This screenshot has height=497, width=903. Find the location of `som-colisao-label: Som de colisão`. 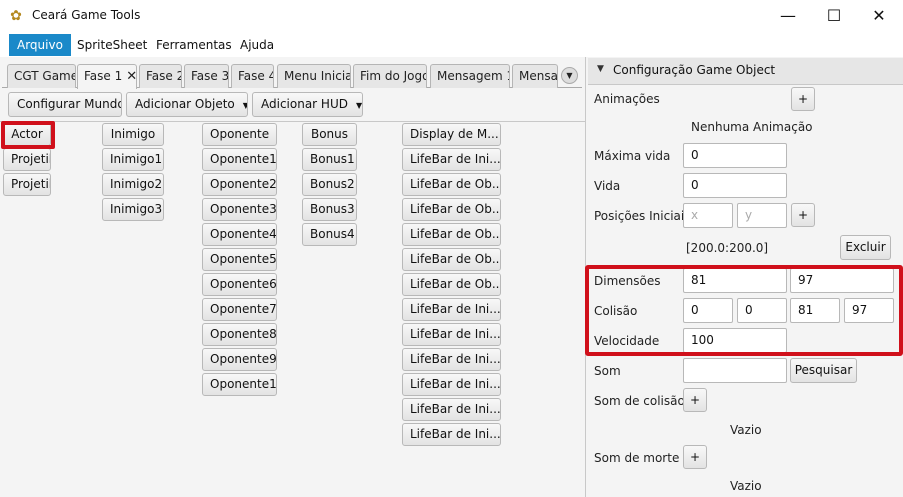

som-colisao-label: Som de colisão is located at coordinates (639, 401).